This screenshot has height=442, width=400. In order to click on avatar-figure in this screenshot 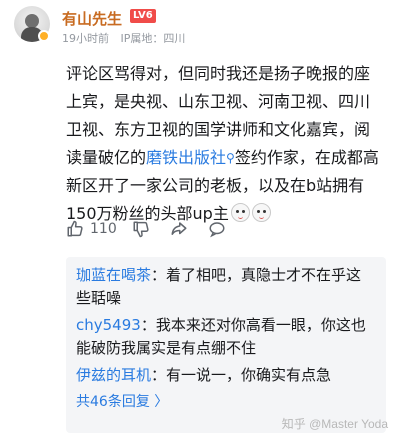, I will do `click(32, 21)`.